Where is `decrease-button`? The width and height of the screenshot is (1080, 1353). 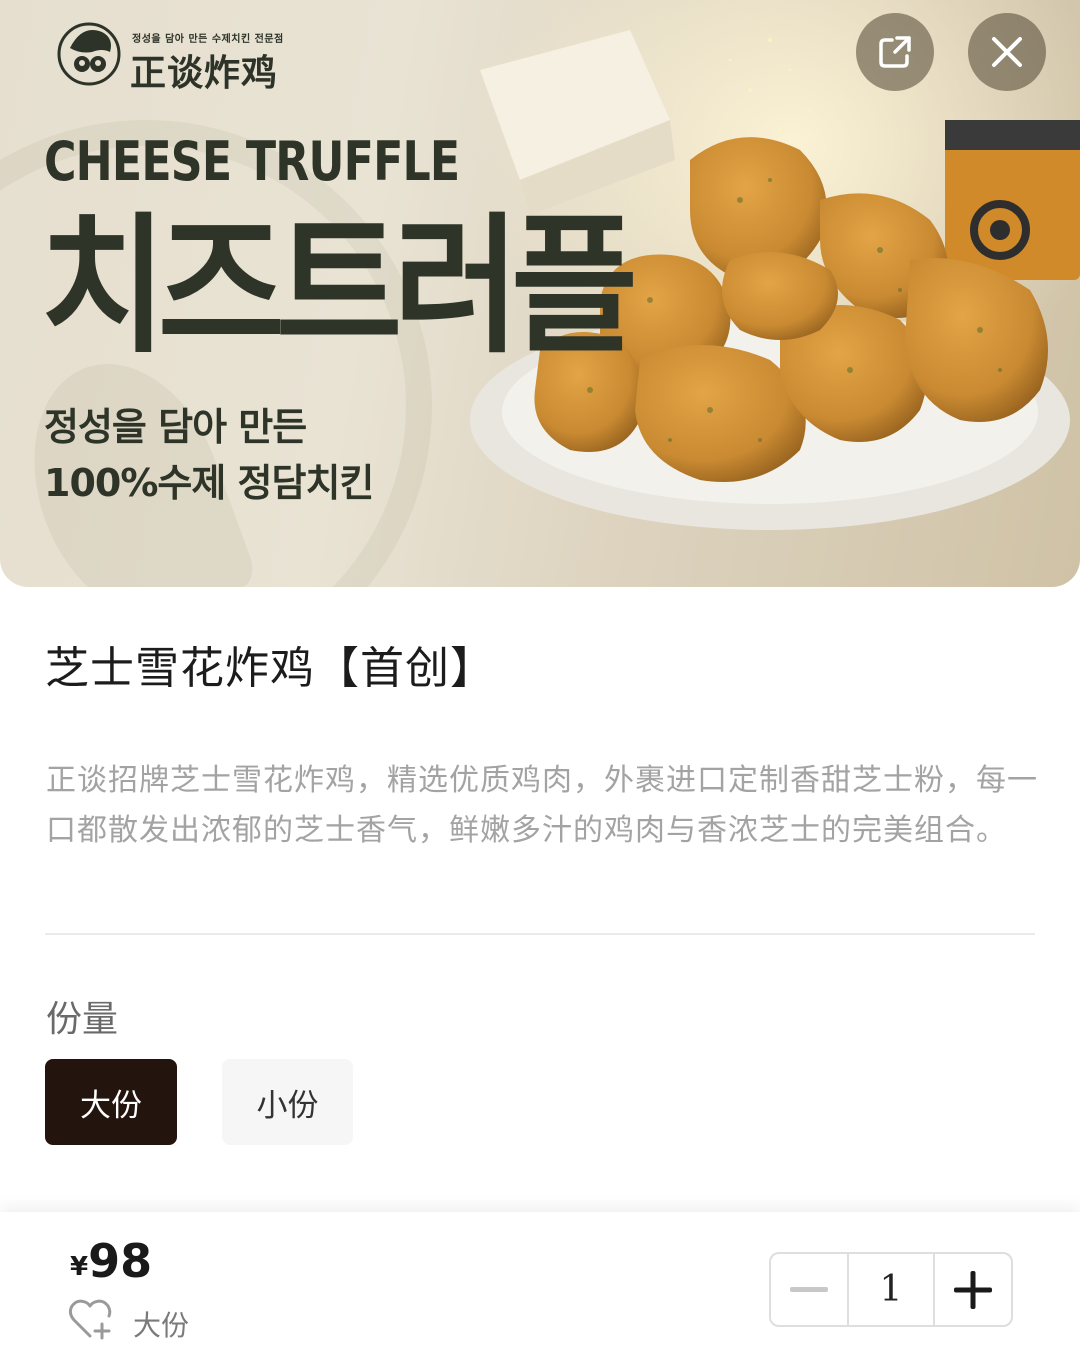 decrease-button is located at coordinates (809, 1289).